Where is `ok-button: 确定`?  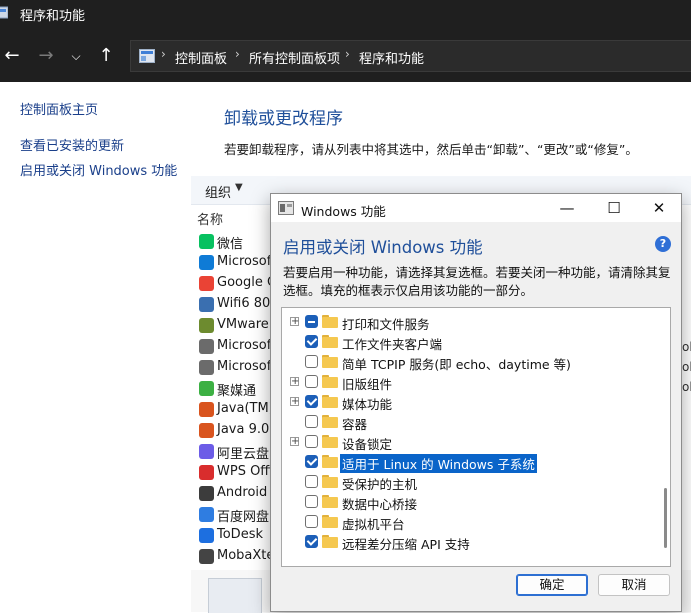 ok-button: 确定 is located at coordinates (552, 585).